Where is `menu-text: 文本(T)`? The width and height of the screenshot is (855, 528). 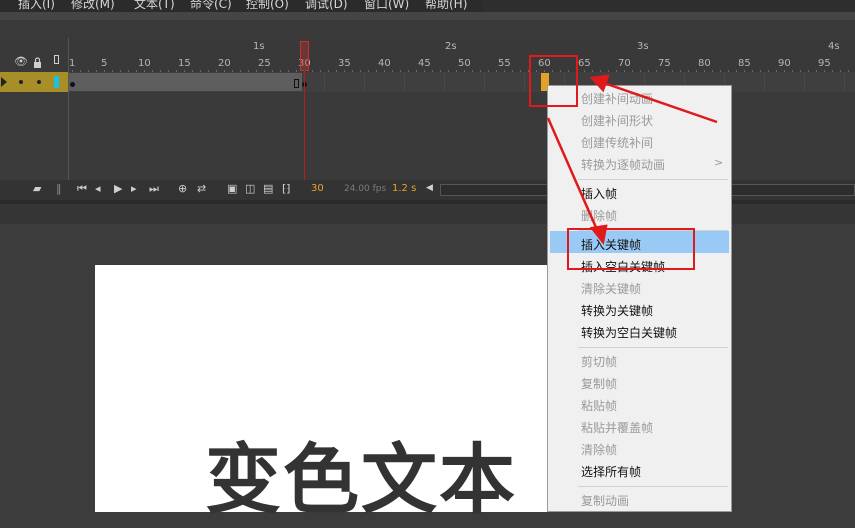
menu-text: 文本(T) is located at coordinates (154, 6).